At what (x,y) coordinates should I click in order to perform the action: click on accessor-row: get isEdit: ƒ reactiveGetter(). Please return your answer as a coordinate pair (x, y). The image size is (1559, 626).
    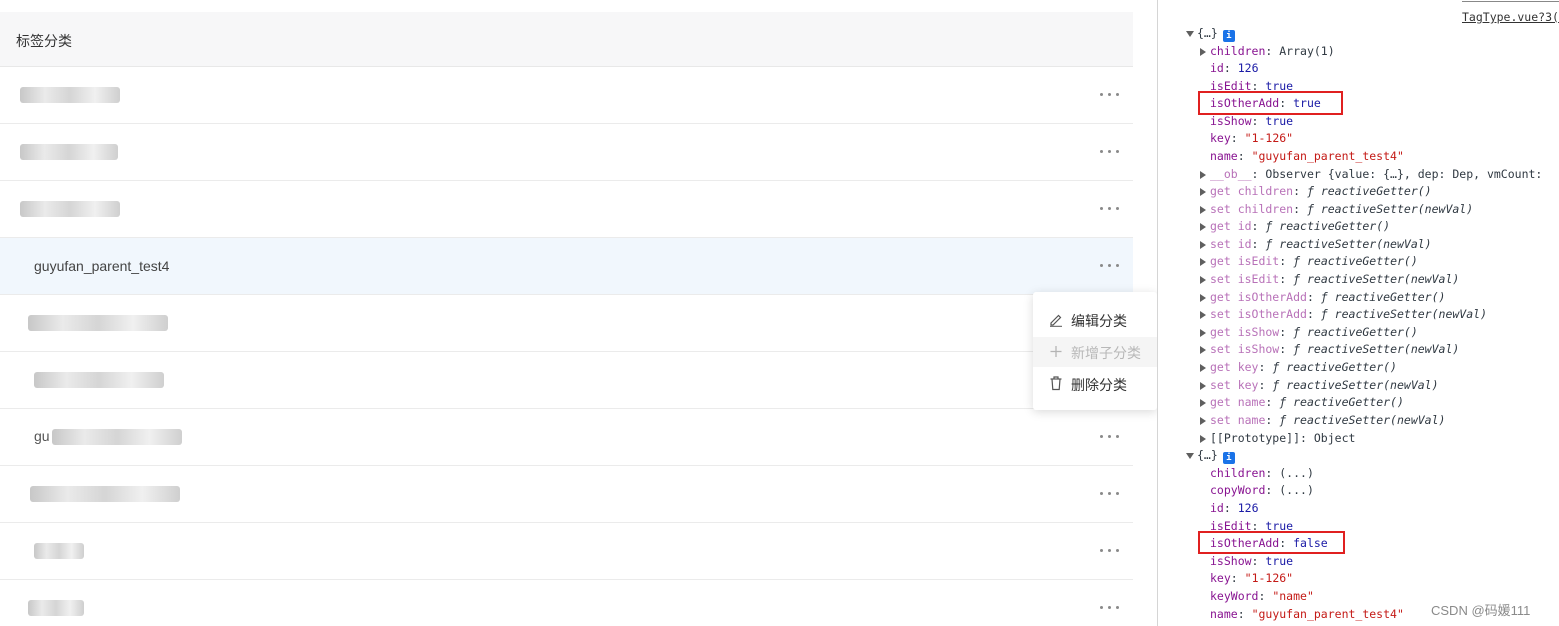
    Looking at the image, I should click on (1309, 261).